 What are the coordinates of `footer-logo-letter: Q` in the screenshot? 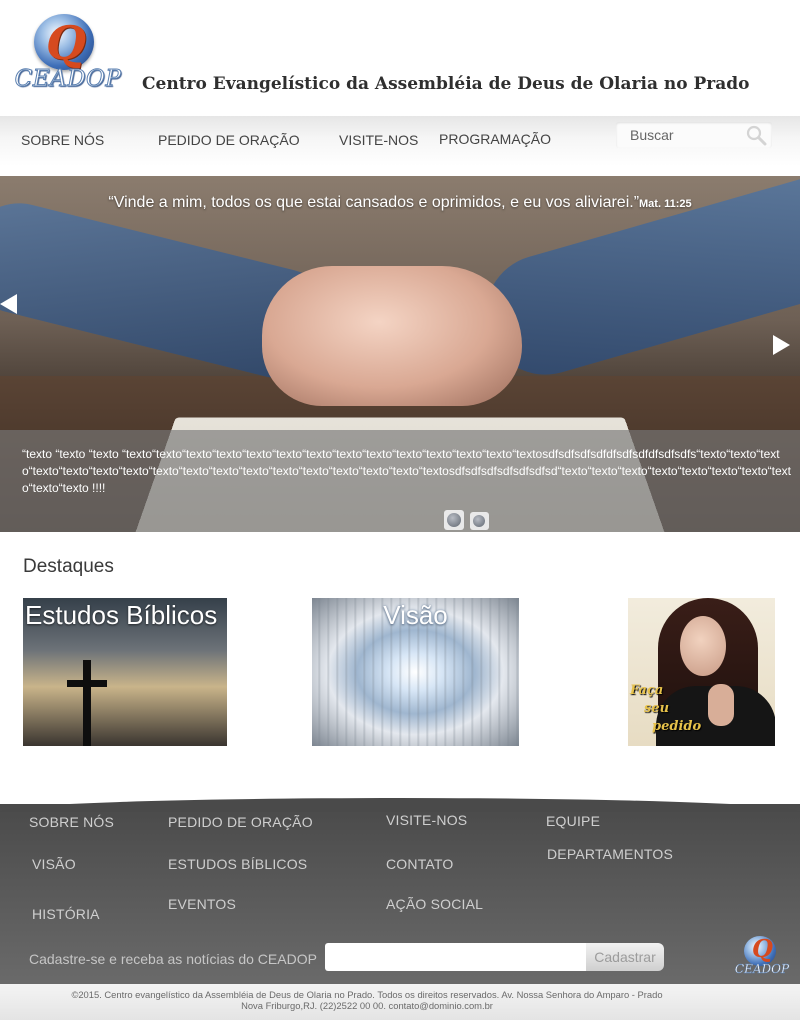 It's located at (762, 948).